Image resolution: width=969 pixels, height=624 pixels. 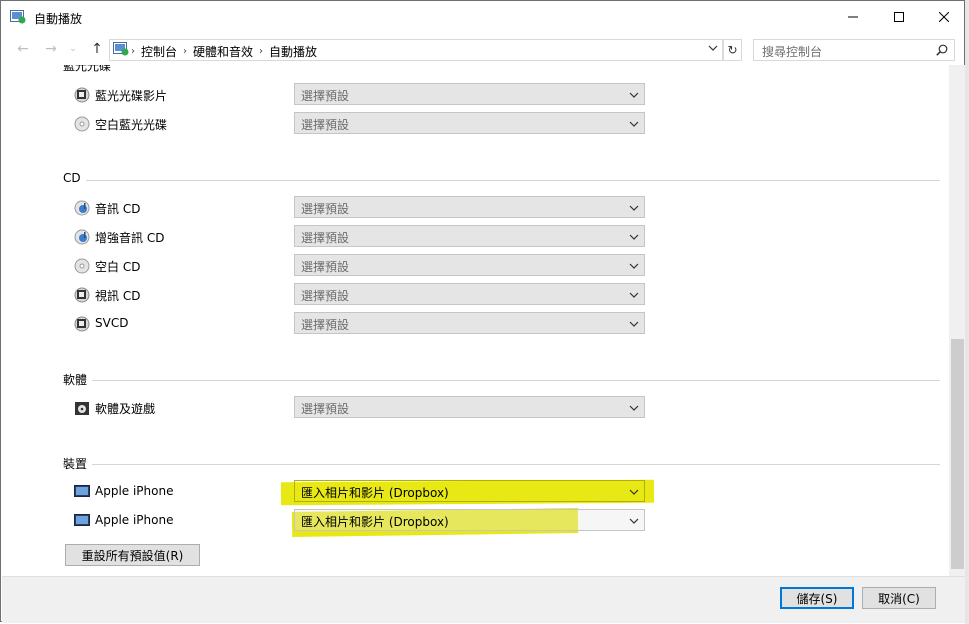 I want to click on audio-cd-select: 選擇預設, so click(x=469, y=207).